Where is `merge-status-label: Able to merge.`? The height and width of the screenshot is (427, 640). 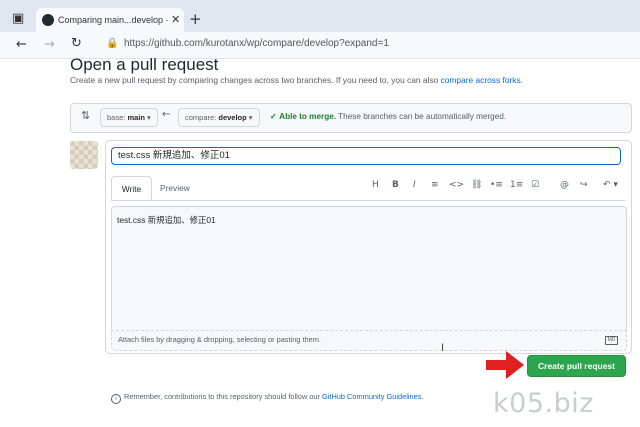 merge-status-label: Able to merge. is located at coordinates (308, 116).